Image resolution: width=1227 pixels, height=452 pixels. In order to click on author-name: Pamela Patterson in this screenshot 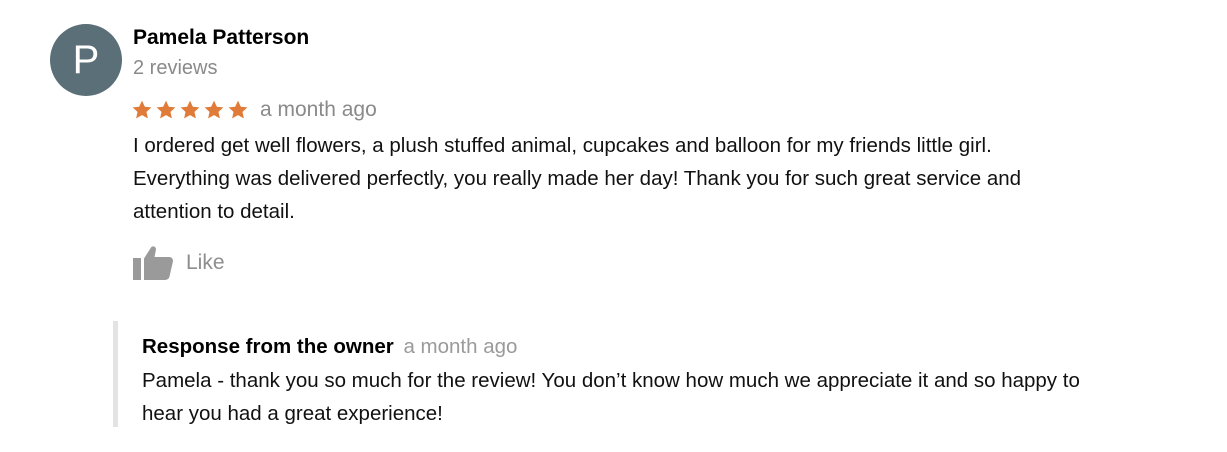, I will do `click(221, 38)`.